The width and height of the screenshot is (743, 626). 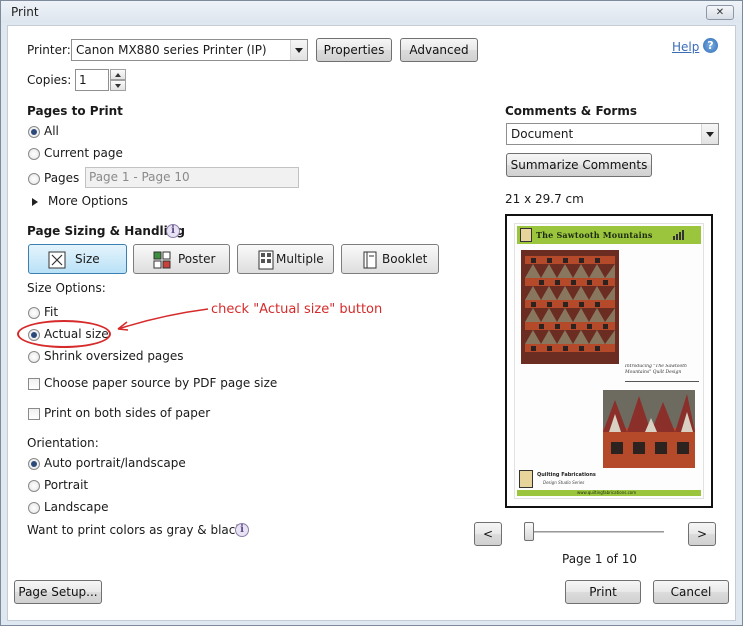 I want to click on more-options-toggle: More Options, so click(x=88, y=201).